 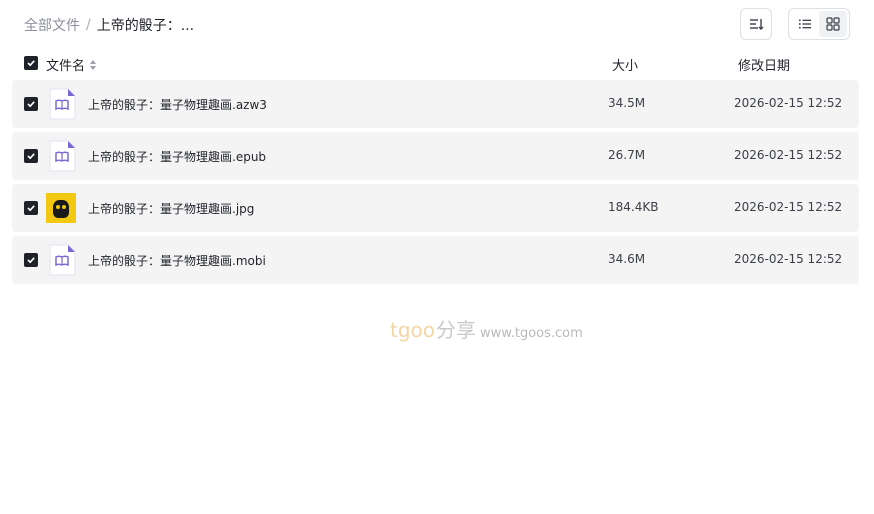 I want to click on table-header: 文件名 大小 修改日期, so click(x=437, y=64).